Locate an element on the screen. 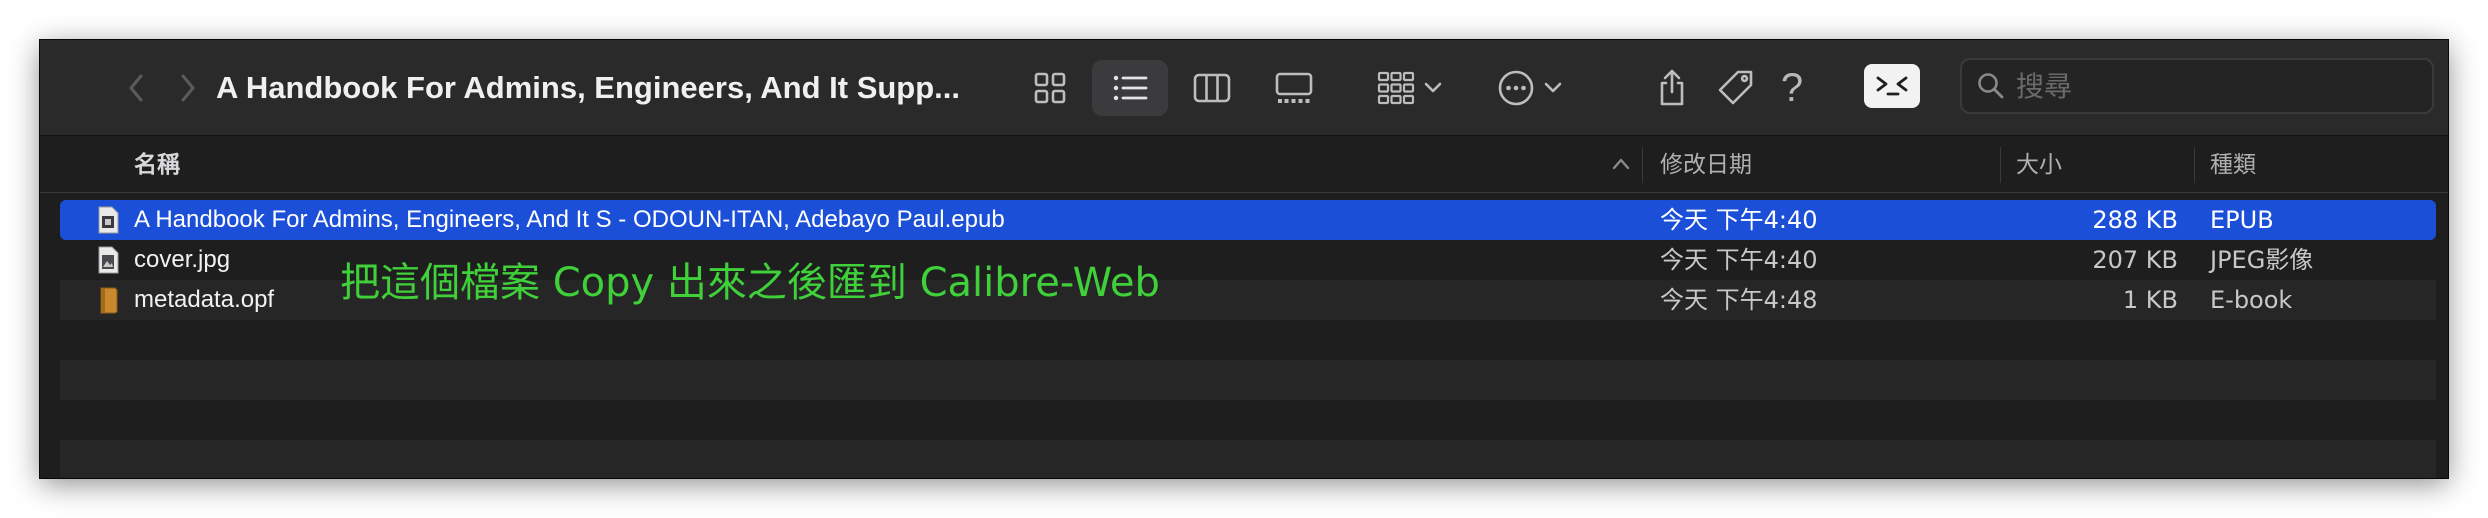 This screenshot has width=2488, height=518. column-header: 名稱 修改日期 大小 種類 is located at coordinates (1244, 165).